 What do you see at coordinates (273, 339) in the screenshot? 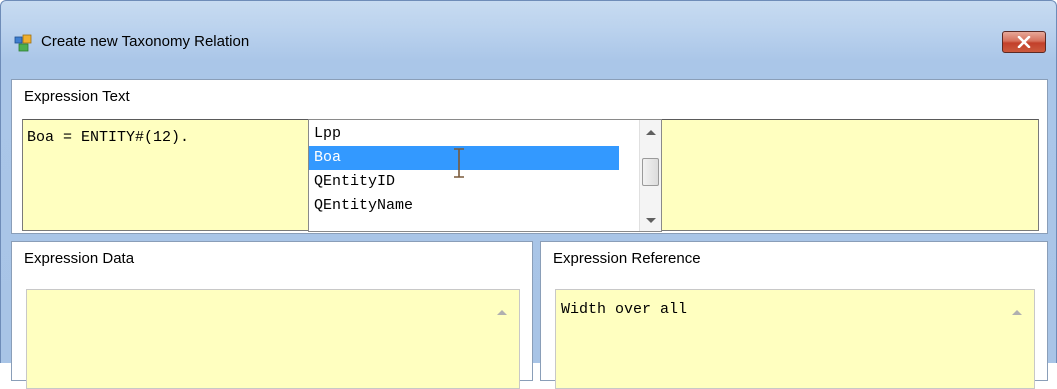
I see `expression-data-textbox` at bounding box center [273, 339].